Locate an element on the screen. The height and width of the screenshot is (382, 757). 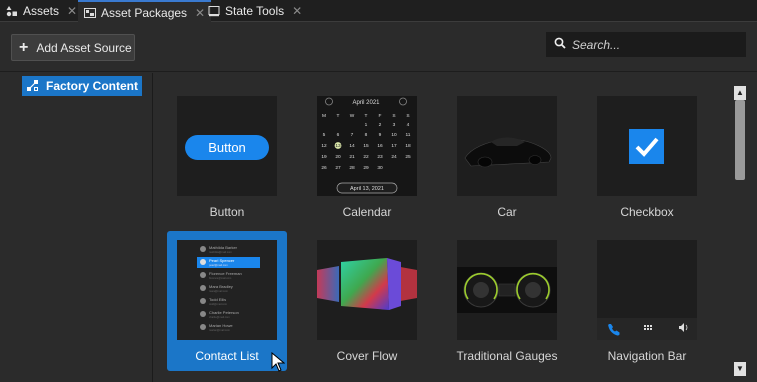
window-icon is located at coordinates (214, 11).